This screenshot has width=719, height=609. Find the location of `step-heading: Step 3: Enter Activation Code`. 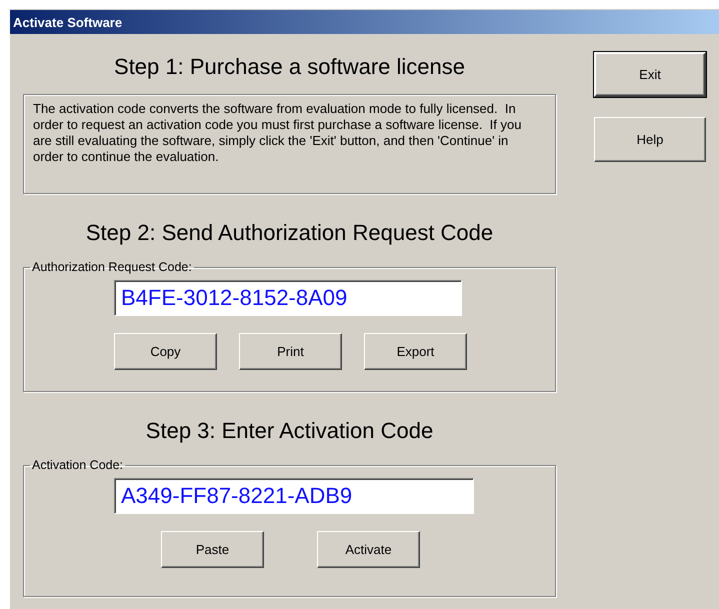

step-heading: Step 3: Enter Activation Code is located at coordinates (290, 431).